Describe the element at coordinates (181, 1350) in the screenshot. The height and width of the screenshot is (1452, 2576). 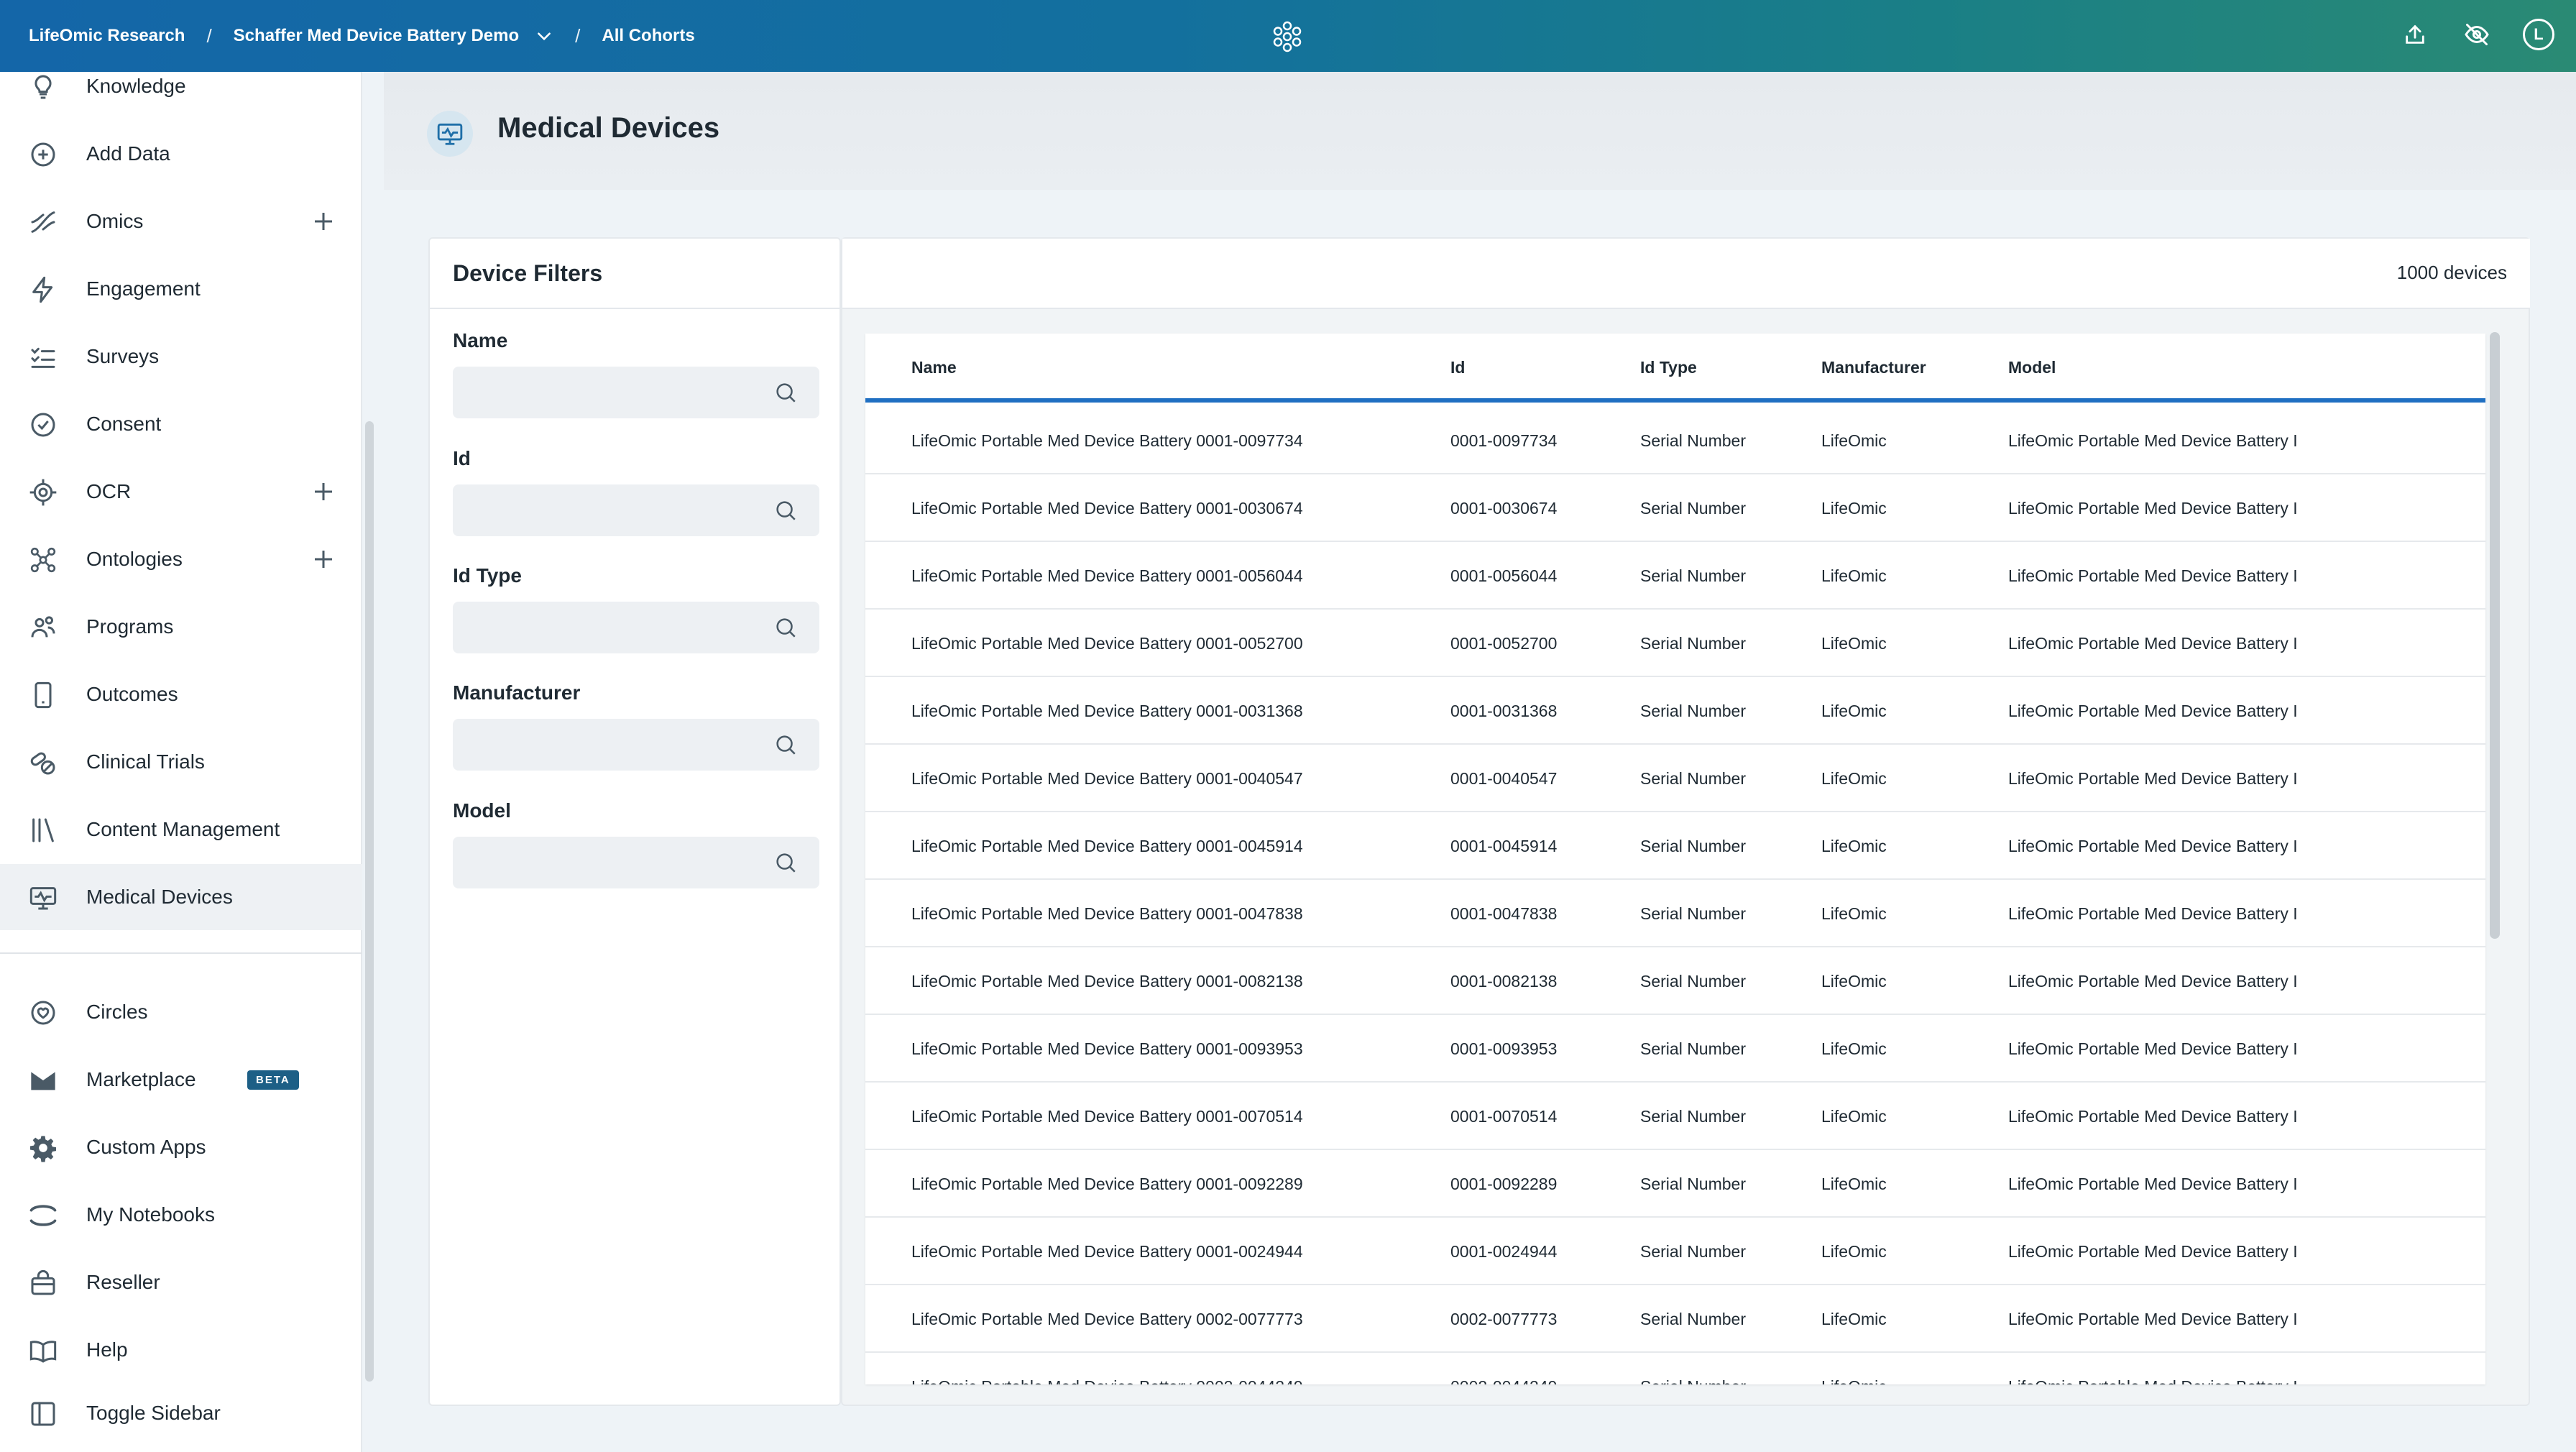
I see `sidebar-item-help: Help` at that location.